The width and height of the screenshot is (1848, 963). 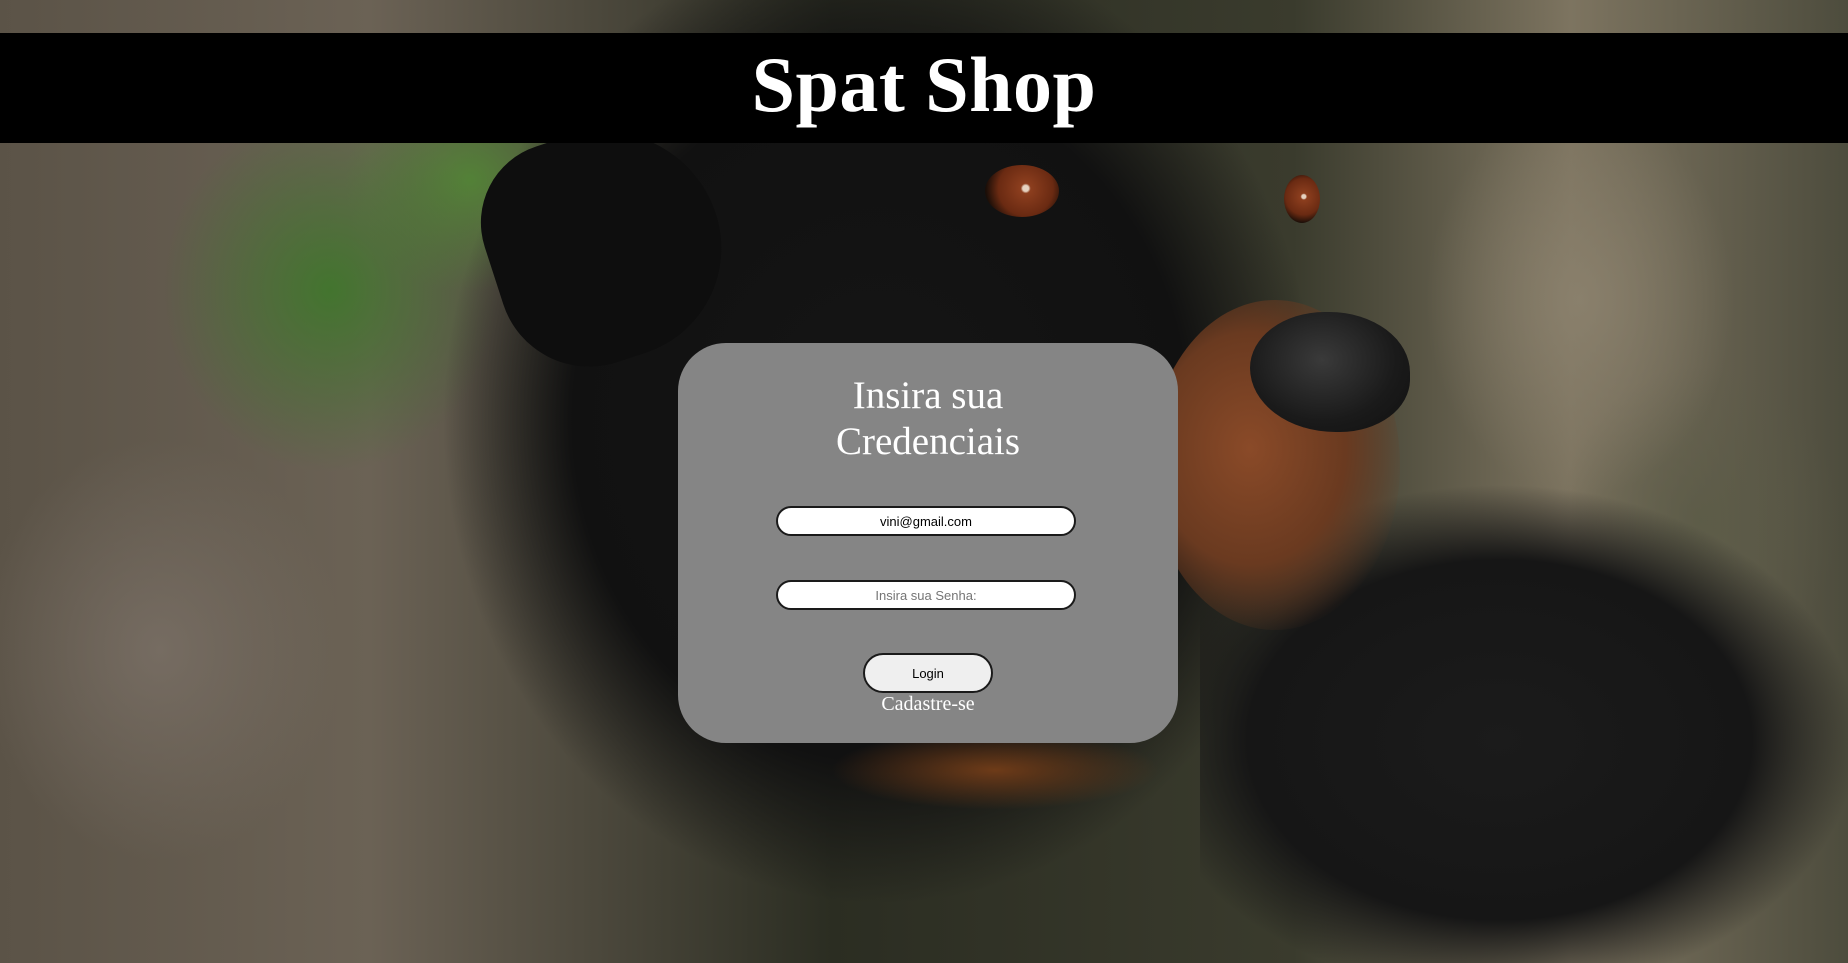 What do you see at coordinates (1022, 191) in the screenshot?
I see `dog-eye-left` at bounding box center [1022, 191].